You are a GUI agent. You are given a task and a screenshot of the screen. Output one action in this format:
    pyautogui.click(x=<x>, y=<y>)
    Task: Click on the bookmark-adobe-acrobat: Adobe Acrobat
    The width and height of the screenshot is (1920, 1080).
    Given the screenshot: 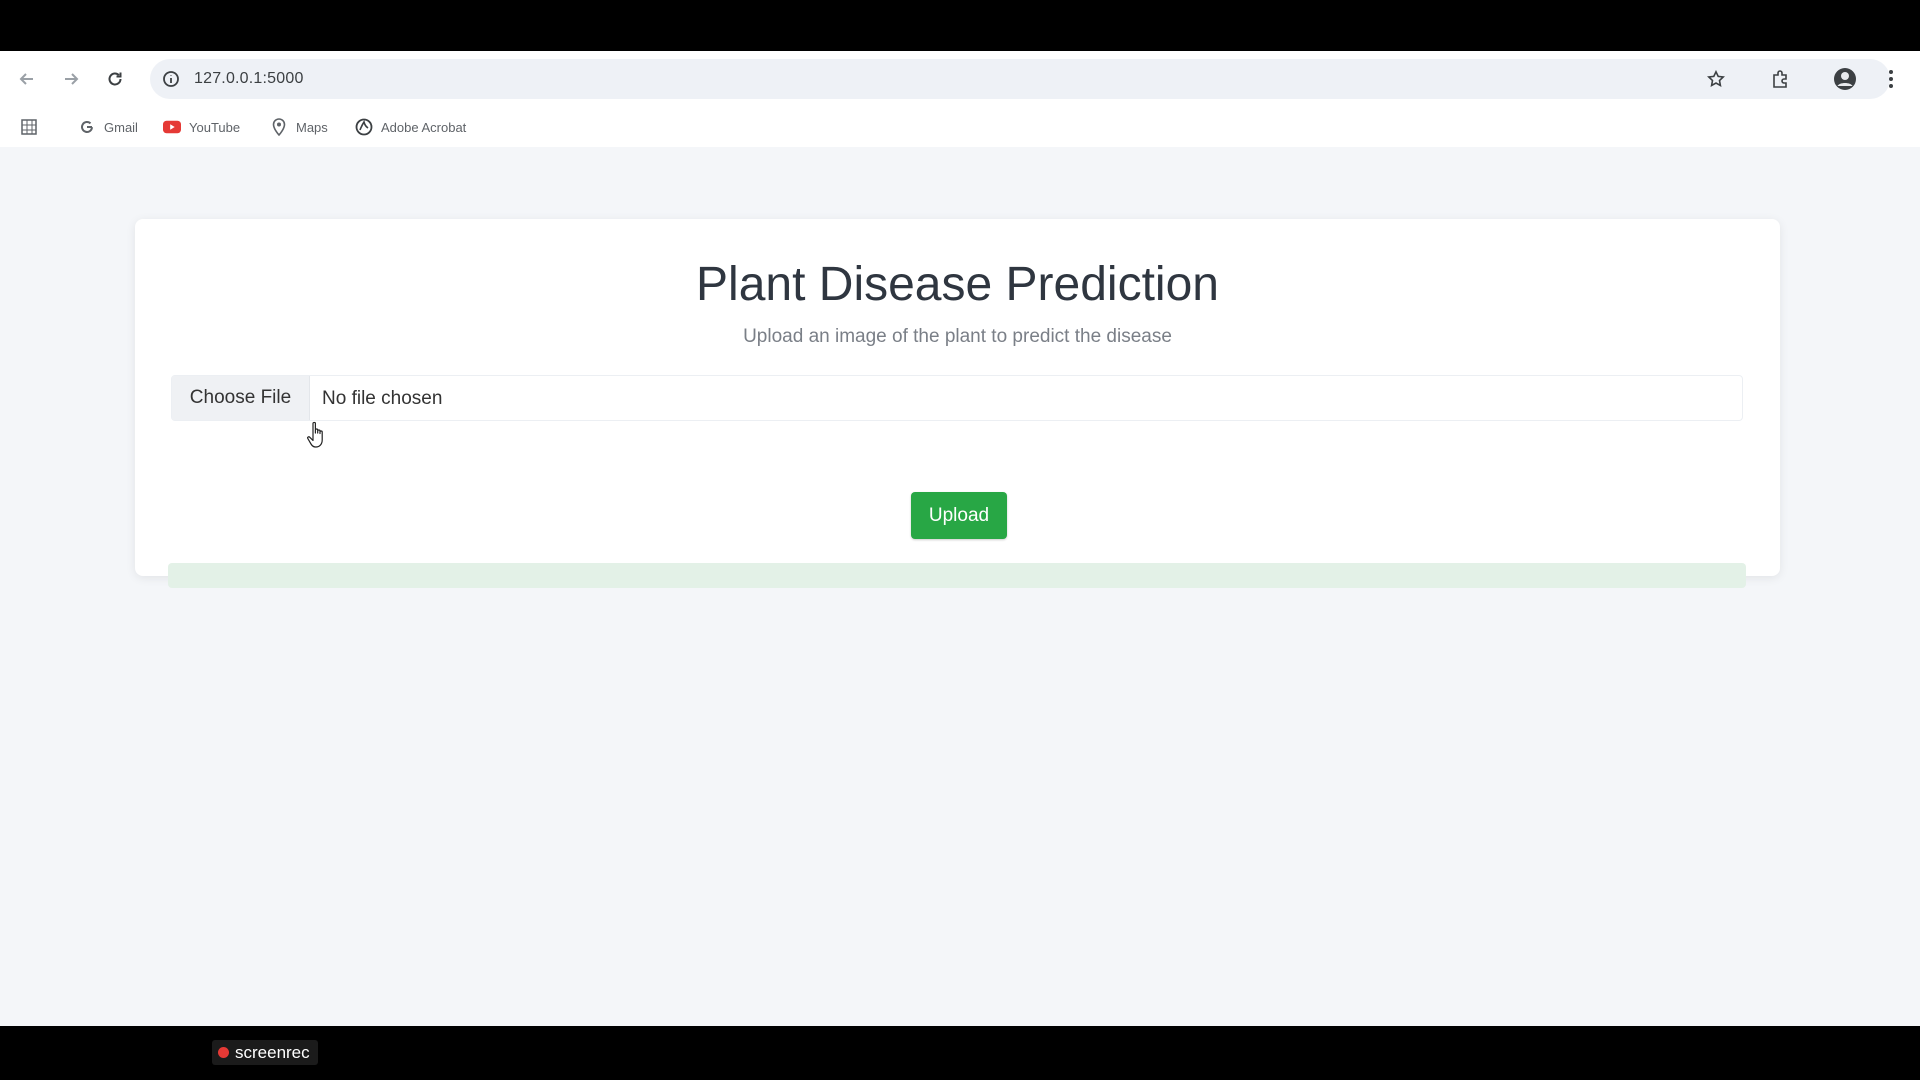 What is the action you would take?
    pyautogui.click(x=410, y=127)
    